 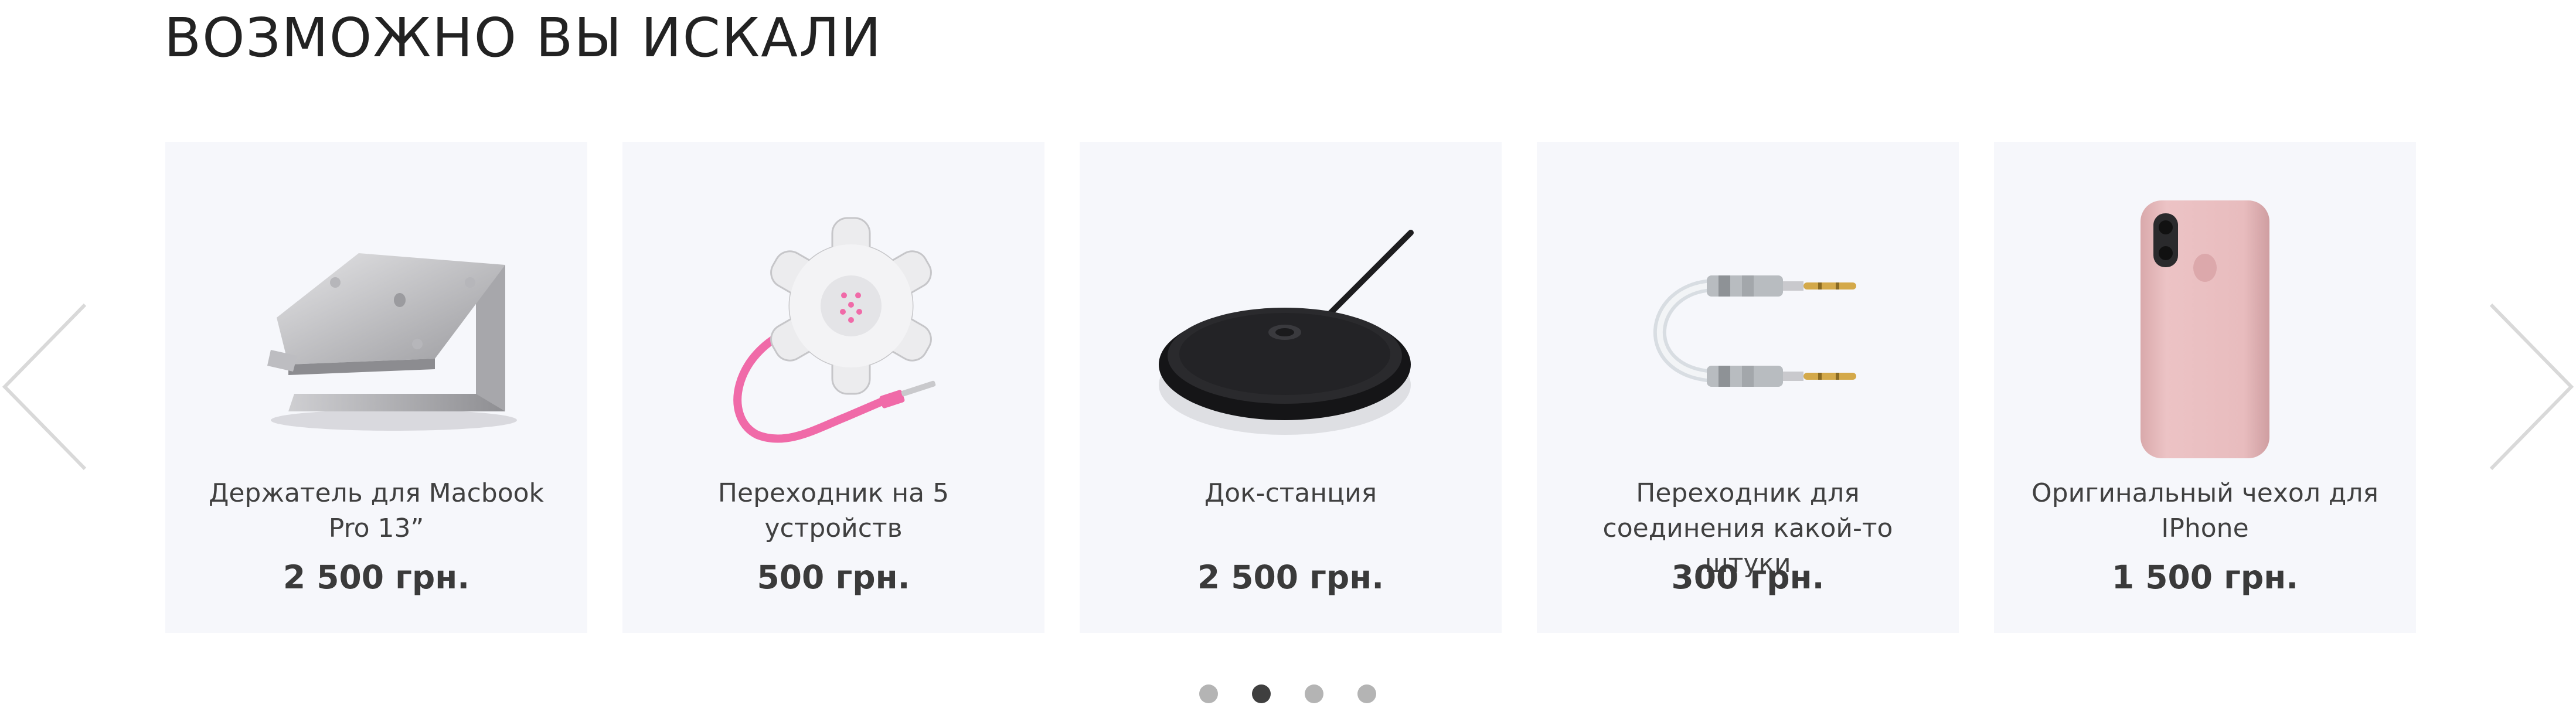 What do you see at coordinates (376, 511) in the screenshot?
I see `product-name: Держатель для Macbook Pro 13”` at bounding box center [376, 511].